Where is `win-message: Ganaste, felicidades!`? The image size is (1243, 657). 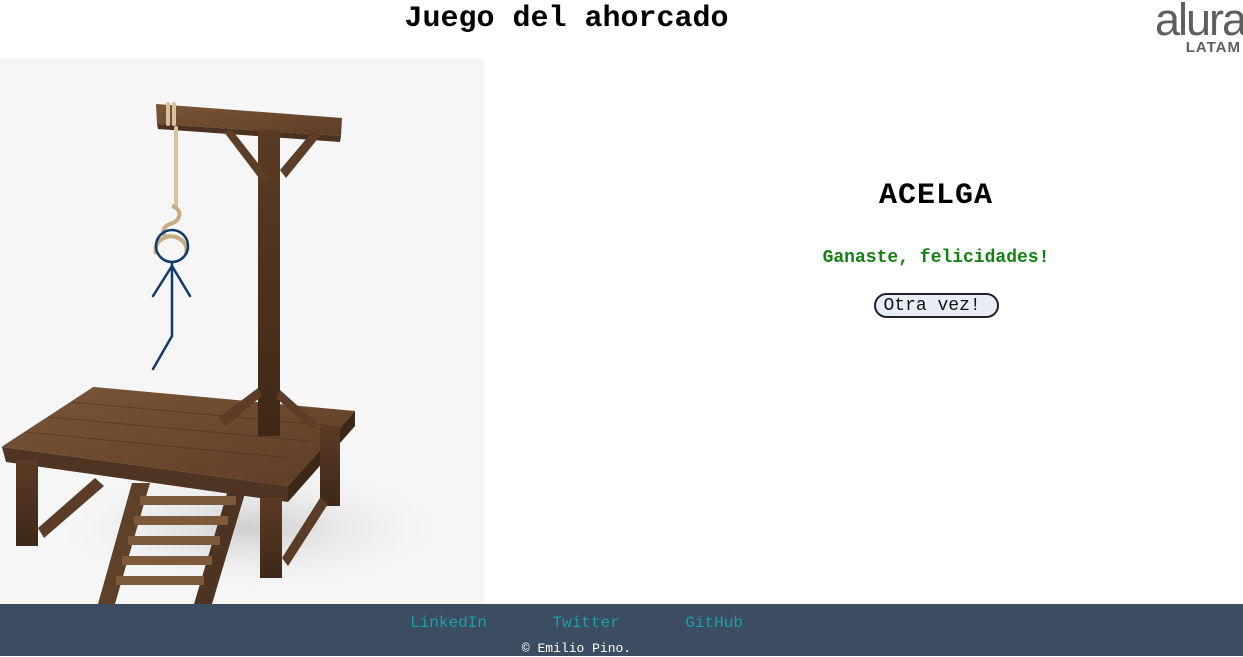 win-message: Ganaste, felicidades! is located at coordinates (936, 258).